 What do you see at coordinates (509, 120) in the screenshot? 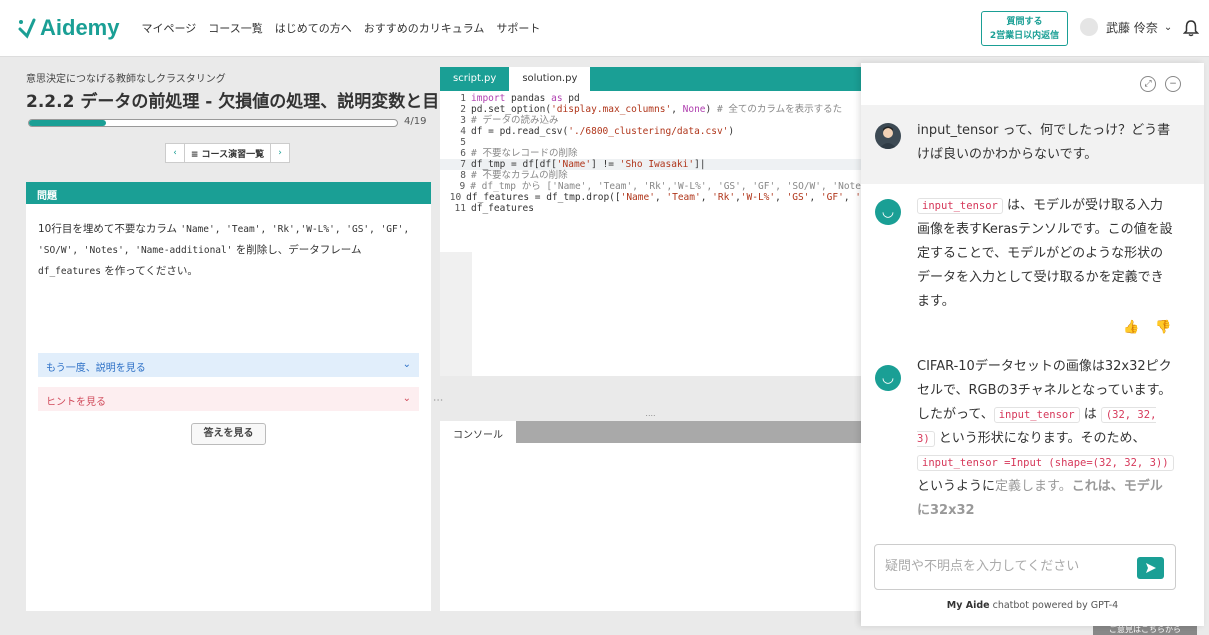
I see `code-line: 3 # データの読み込み` at bounding box center [509, 120].